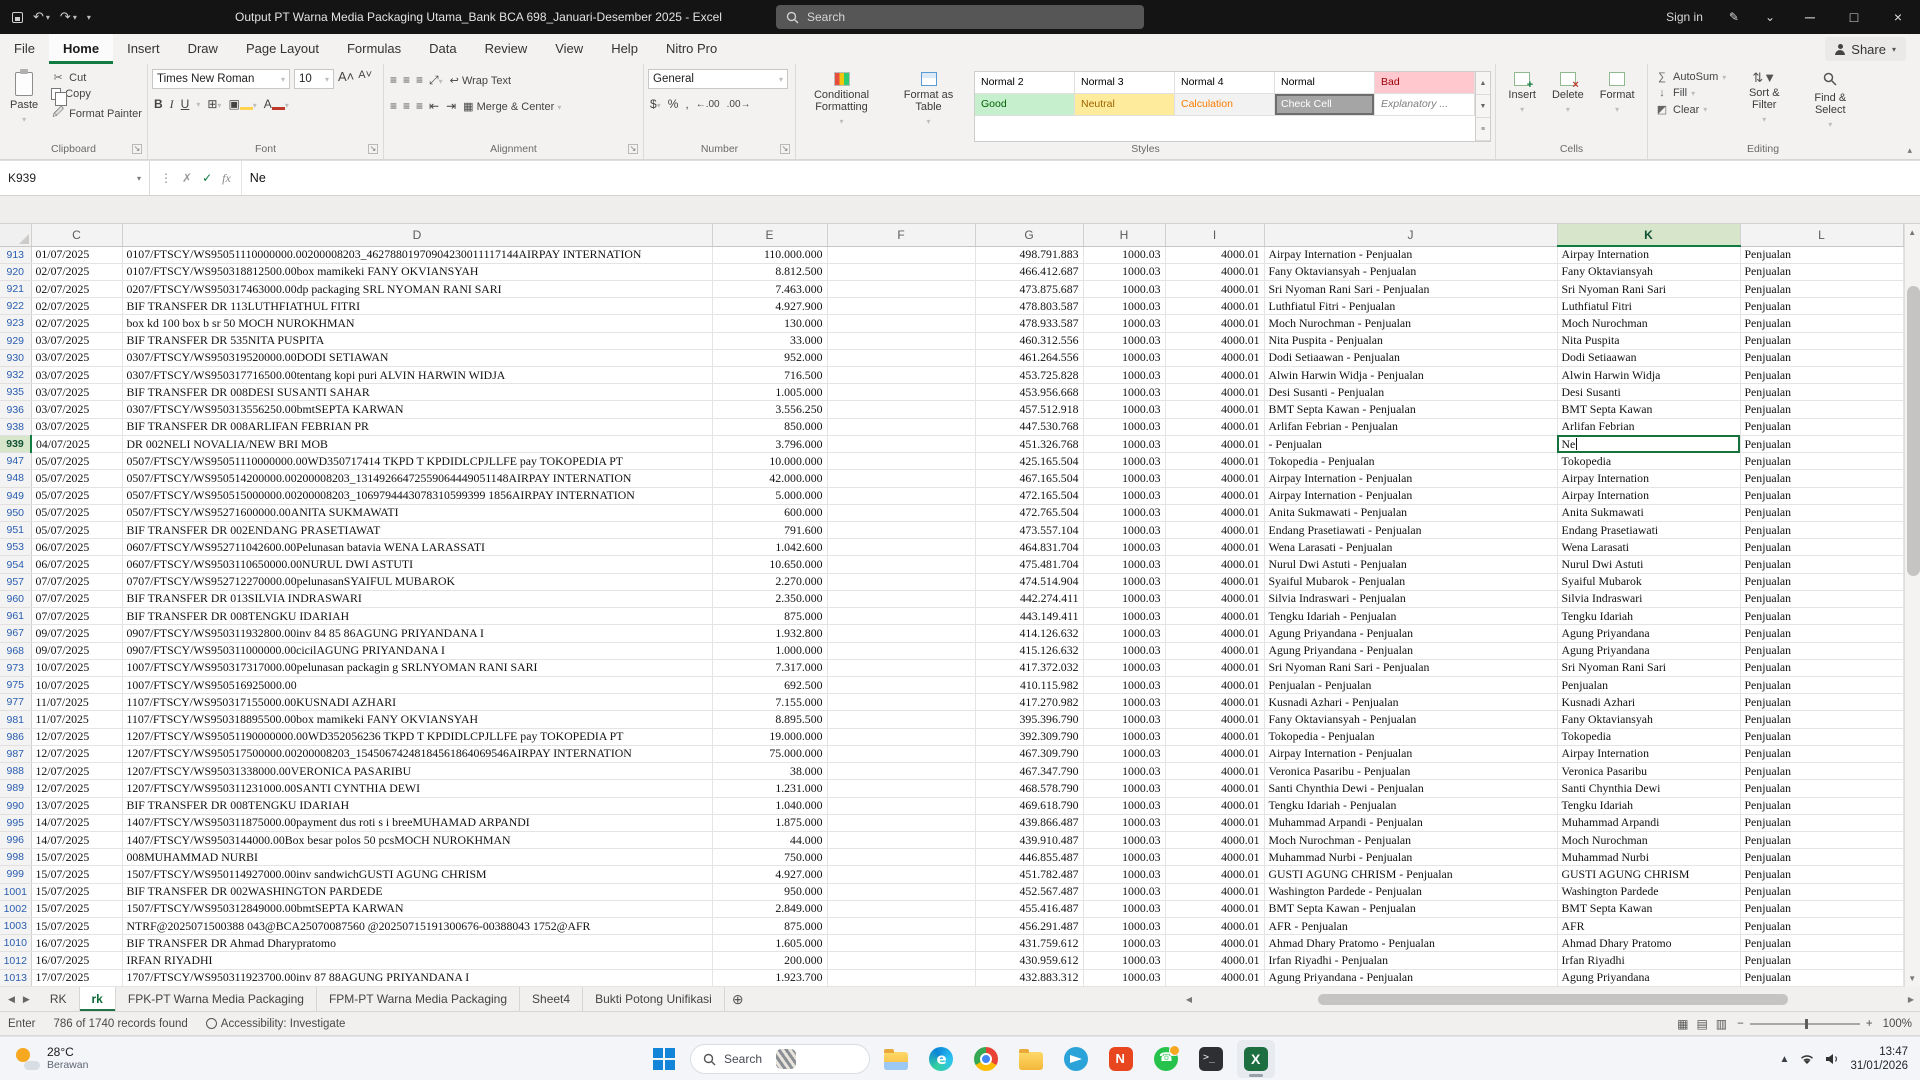 The width and height of the screenshot is (1920, 1080). What do you see at coordinates (1411, 461) in the screenshot?
I see `cell-J947: Tokopedia - Penjualan` at bounding box center [1411, 461].